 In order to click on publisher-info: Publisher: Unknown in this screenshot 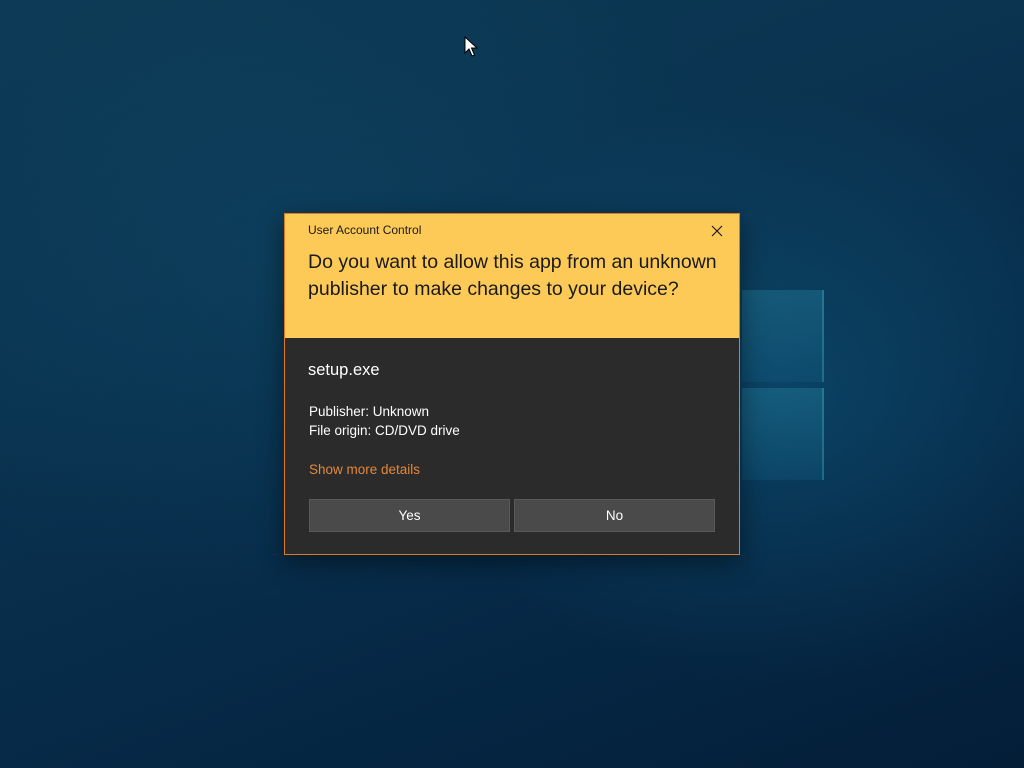, I will do `click(369, 411)`.